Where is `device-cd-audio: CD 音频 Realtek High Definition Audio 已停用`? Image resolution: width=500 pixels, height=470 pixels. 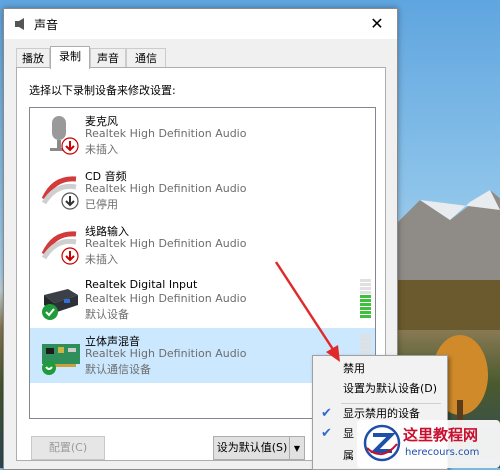 device-cd-audio: CD 音频 Realtek High Definition Audio 已停用 is located at coordinates (202, 190).